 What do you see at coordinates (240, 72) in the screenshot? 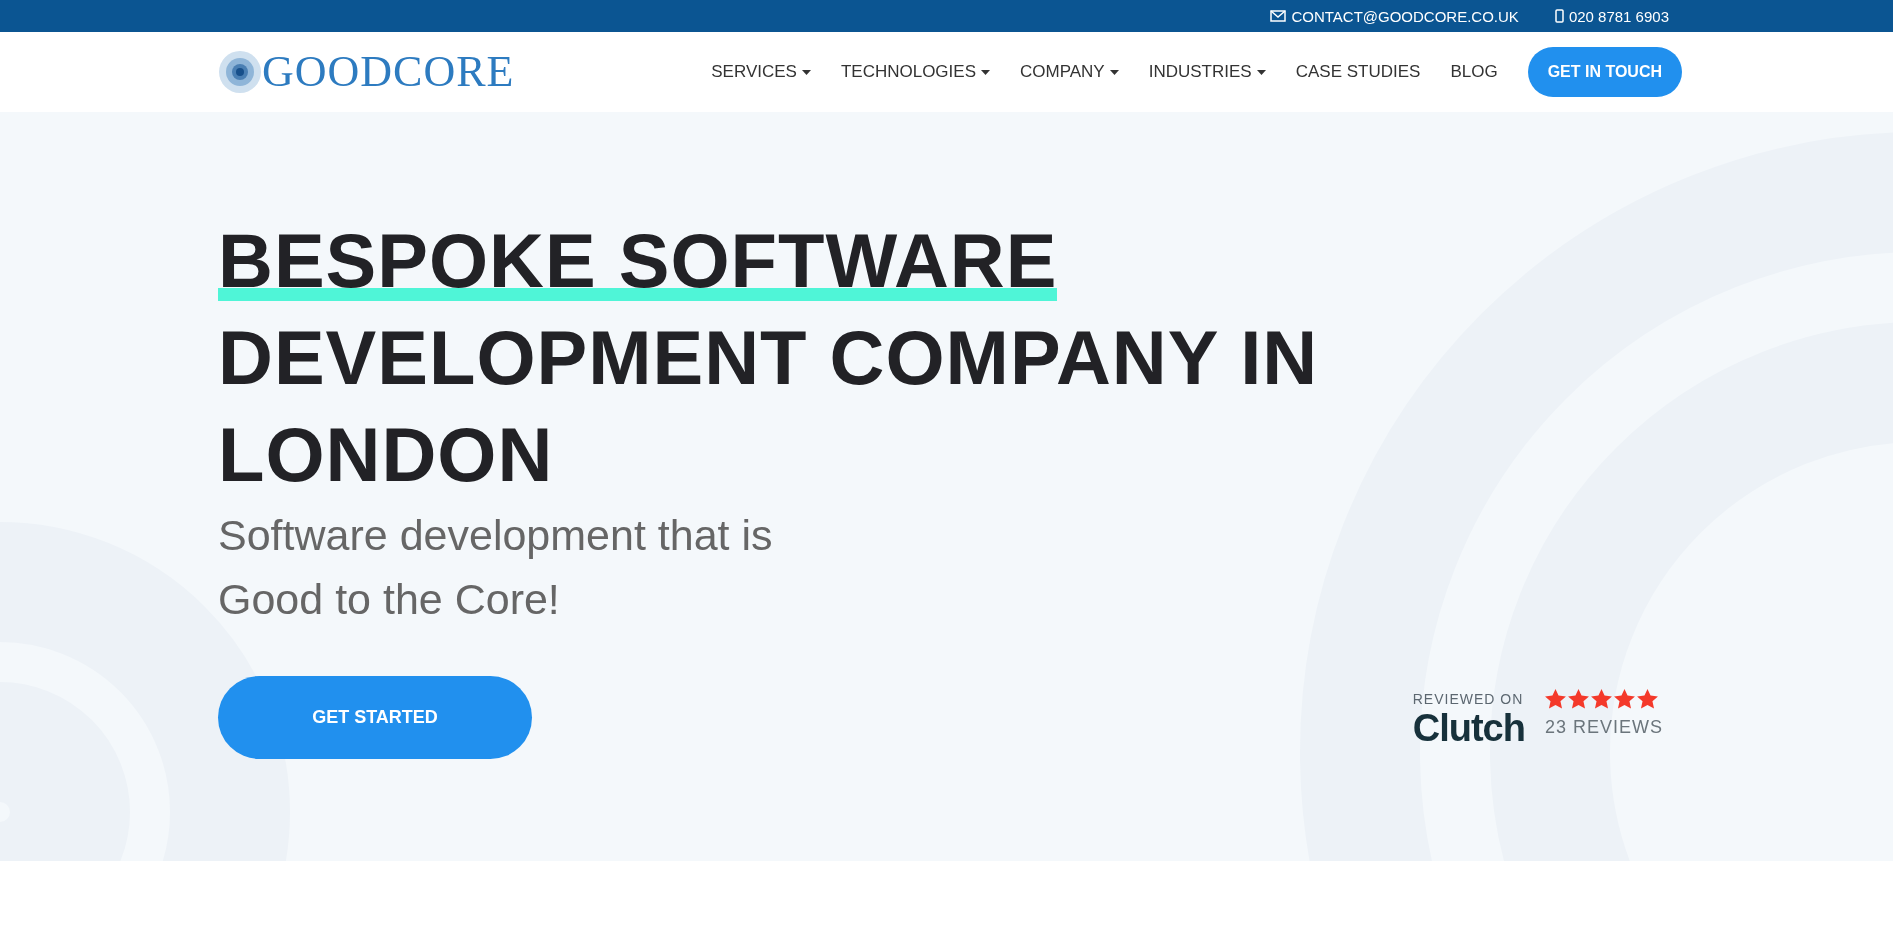
I see `logo-rings-icon` at bounding box center [240, 72].